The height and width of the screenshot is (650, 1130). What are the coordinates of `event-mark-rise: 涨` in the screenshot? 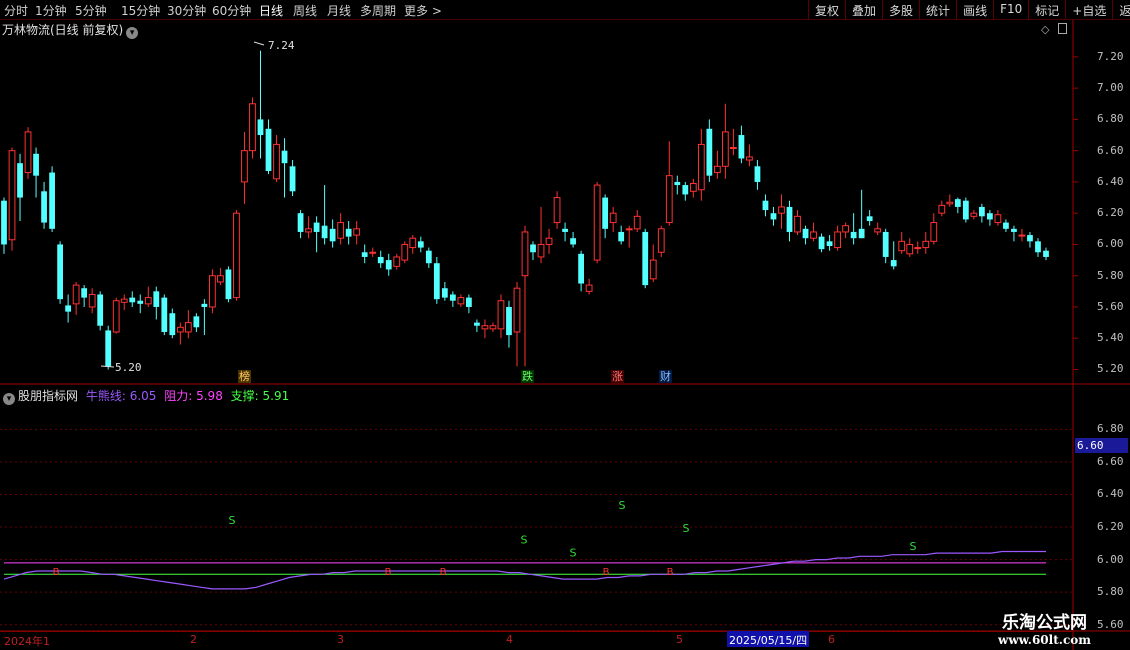 It's located at (617, 376).